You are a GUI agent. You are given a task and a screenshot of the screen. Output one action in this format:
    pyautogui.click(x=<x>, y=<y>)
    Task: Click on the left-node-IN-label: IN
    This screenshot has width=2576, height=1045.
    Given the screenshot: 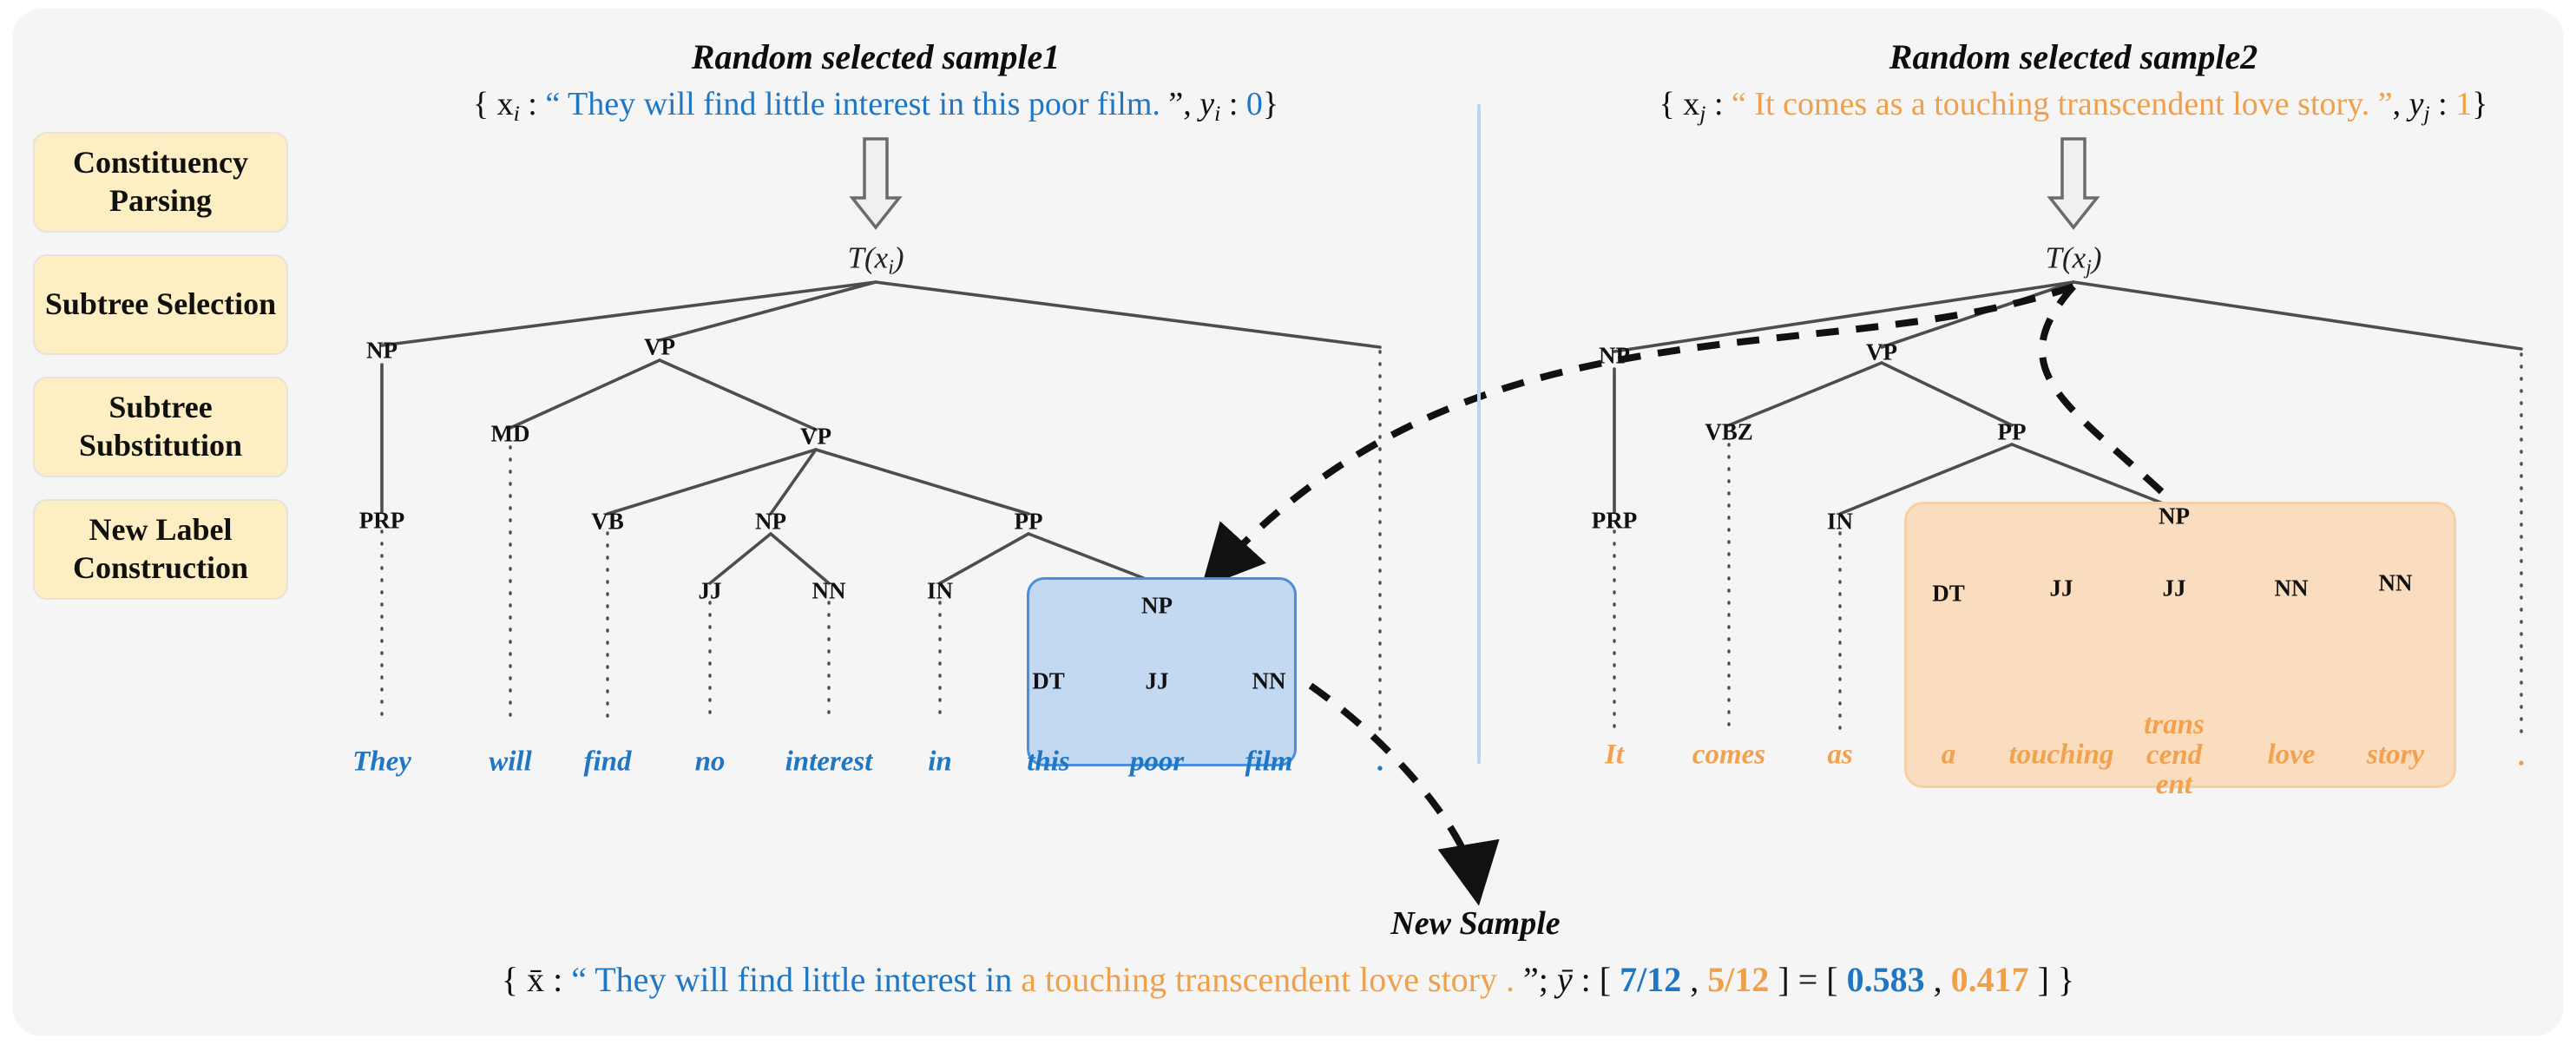 What is the action you would take?
    pyautogui.click(x=940, y=590)
    